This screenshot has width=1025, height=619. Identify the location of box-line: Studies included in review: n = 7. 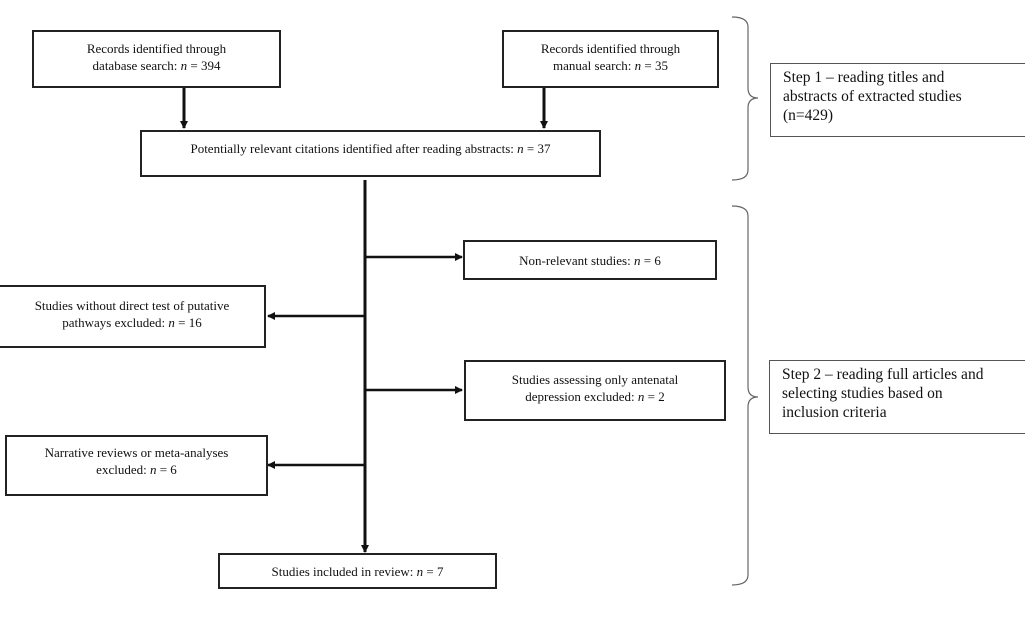
(357, 571).